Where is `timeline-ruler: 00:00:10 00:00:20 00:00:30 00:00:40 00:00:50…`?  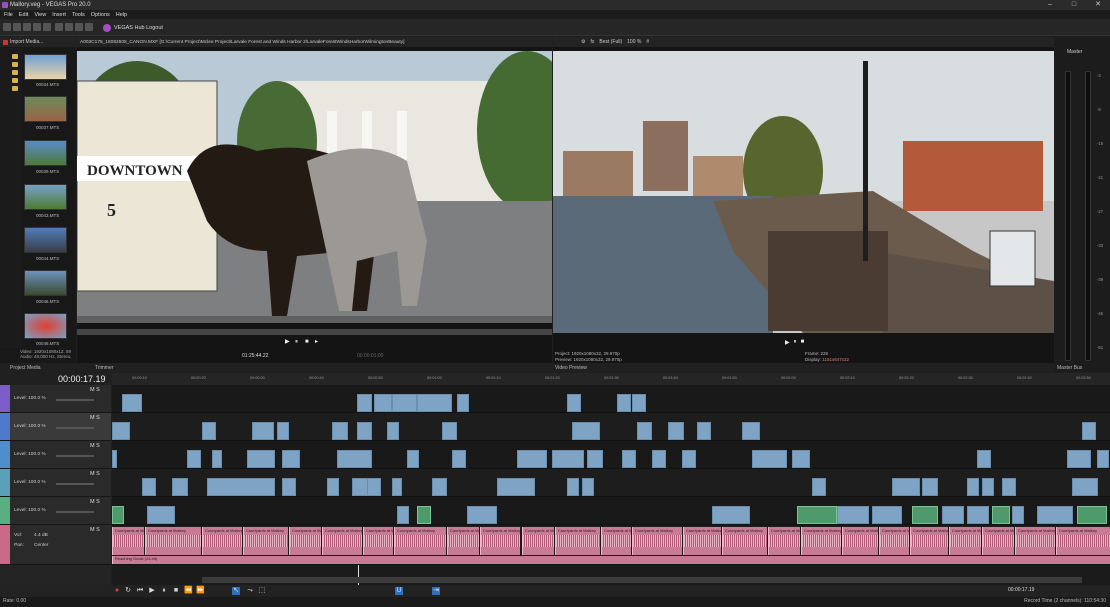
timeline-ruler: 00:00:10 00:00:20 00:00:30 00:00:40 00:00:50… is located at coordinates (611, 379).